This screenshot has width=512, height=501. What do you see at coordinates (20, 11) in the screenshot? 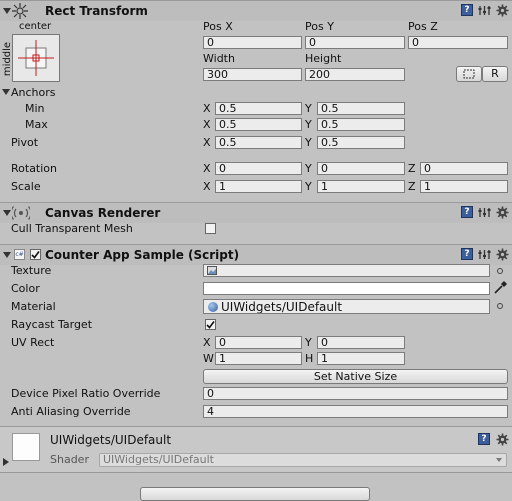
I see `rect-transform-icon` at bounding box center [20, 11].